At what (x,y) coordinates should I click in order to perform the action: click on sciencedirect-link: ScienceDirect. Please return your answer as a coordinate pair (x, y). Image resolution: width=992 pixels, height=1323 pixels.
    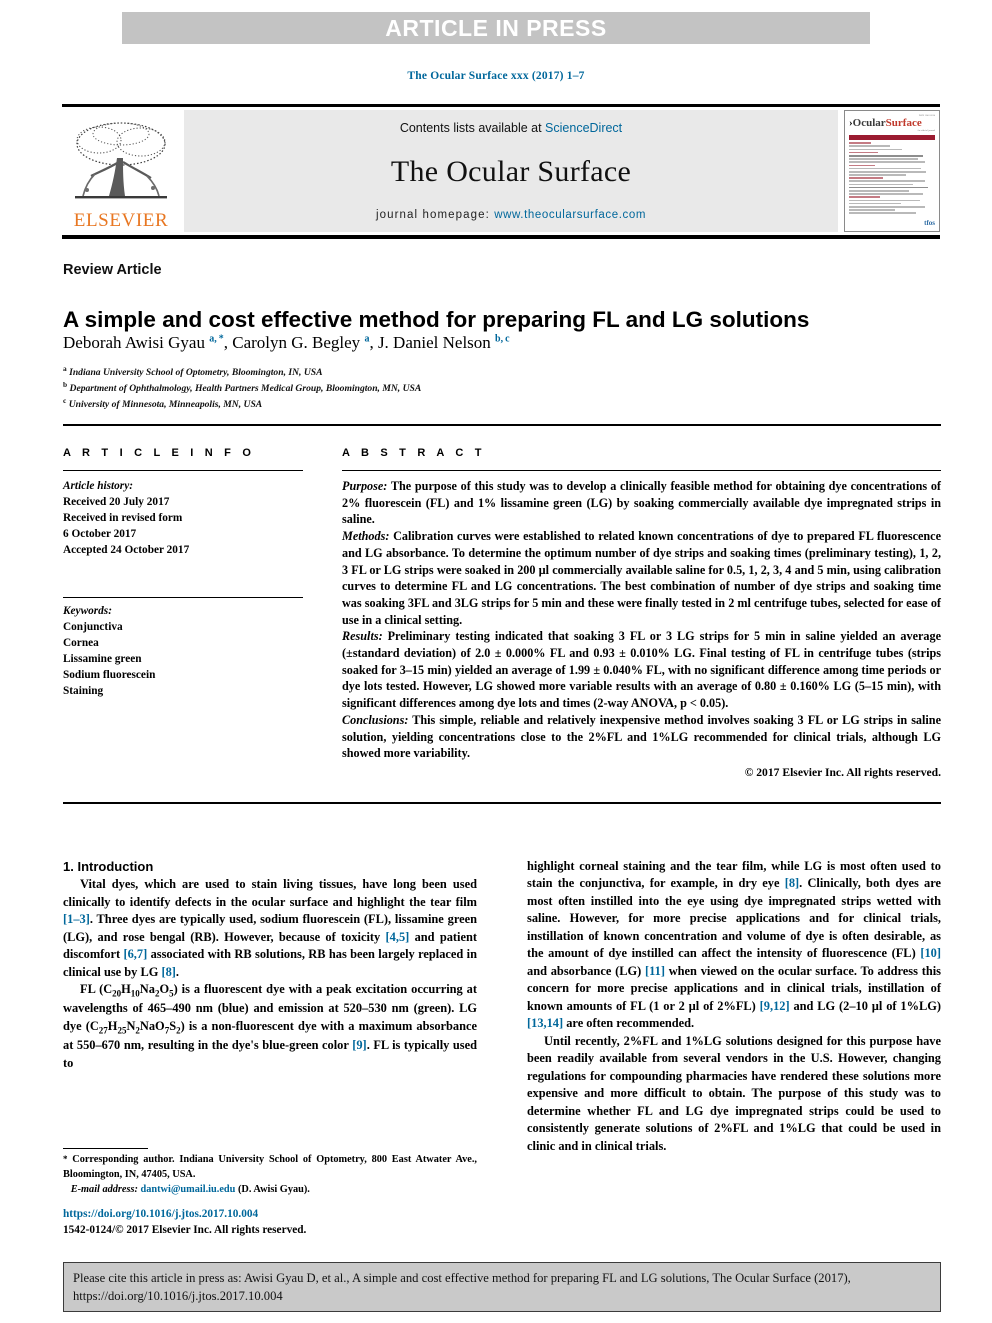
    Looking at the image, I should click on (583, 128).